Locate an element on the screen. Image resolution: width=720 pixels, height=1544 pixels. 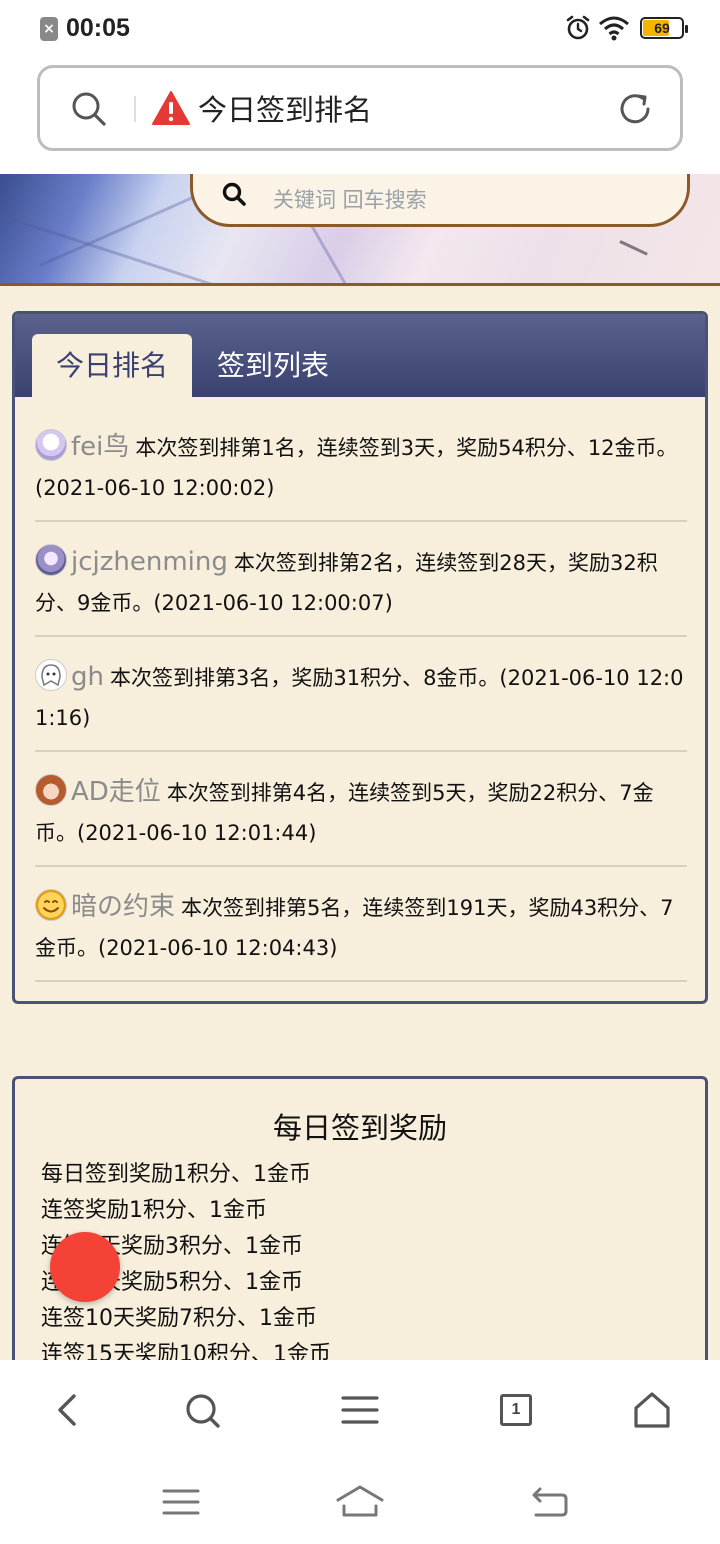
avatar-face-icon is located at coordinates (51, 675).